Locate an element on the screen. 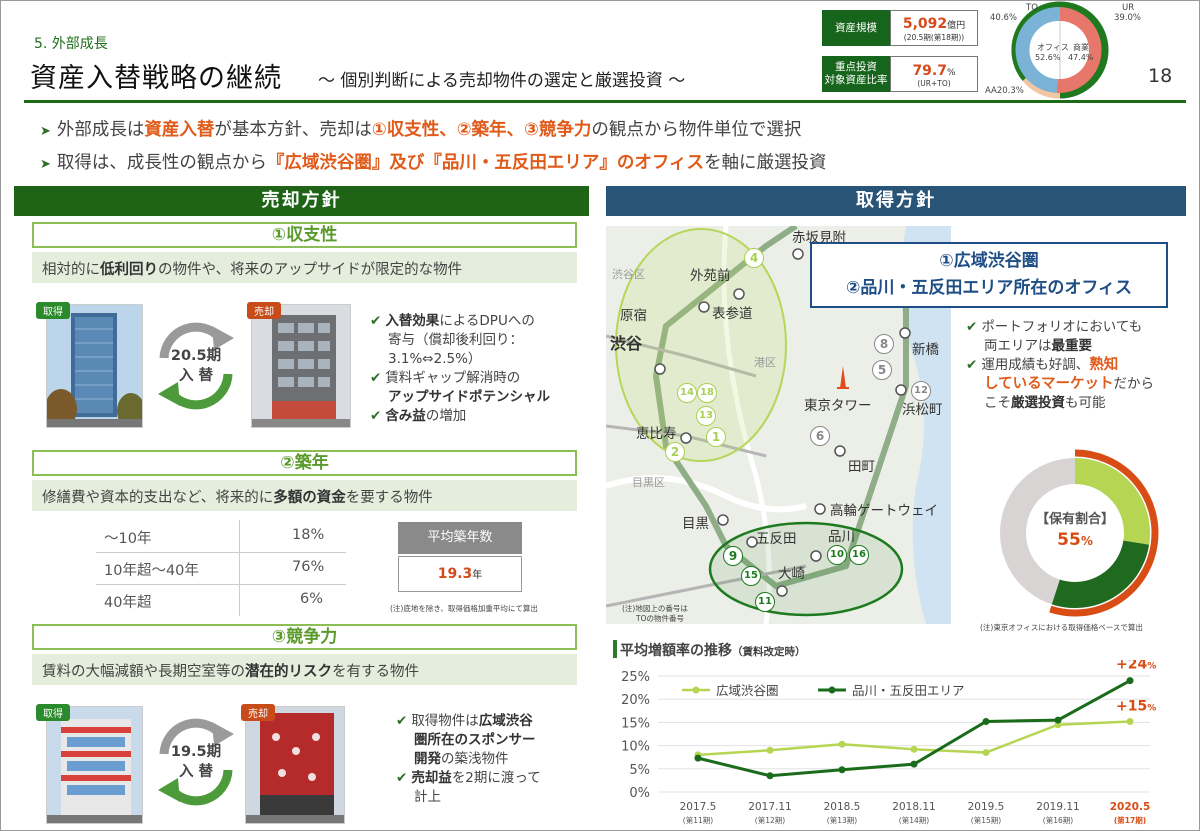 The image size is (1200, 831). kpi-focus-unit: % is located at coordinates (951, 73).